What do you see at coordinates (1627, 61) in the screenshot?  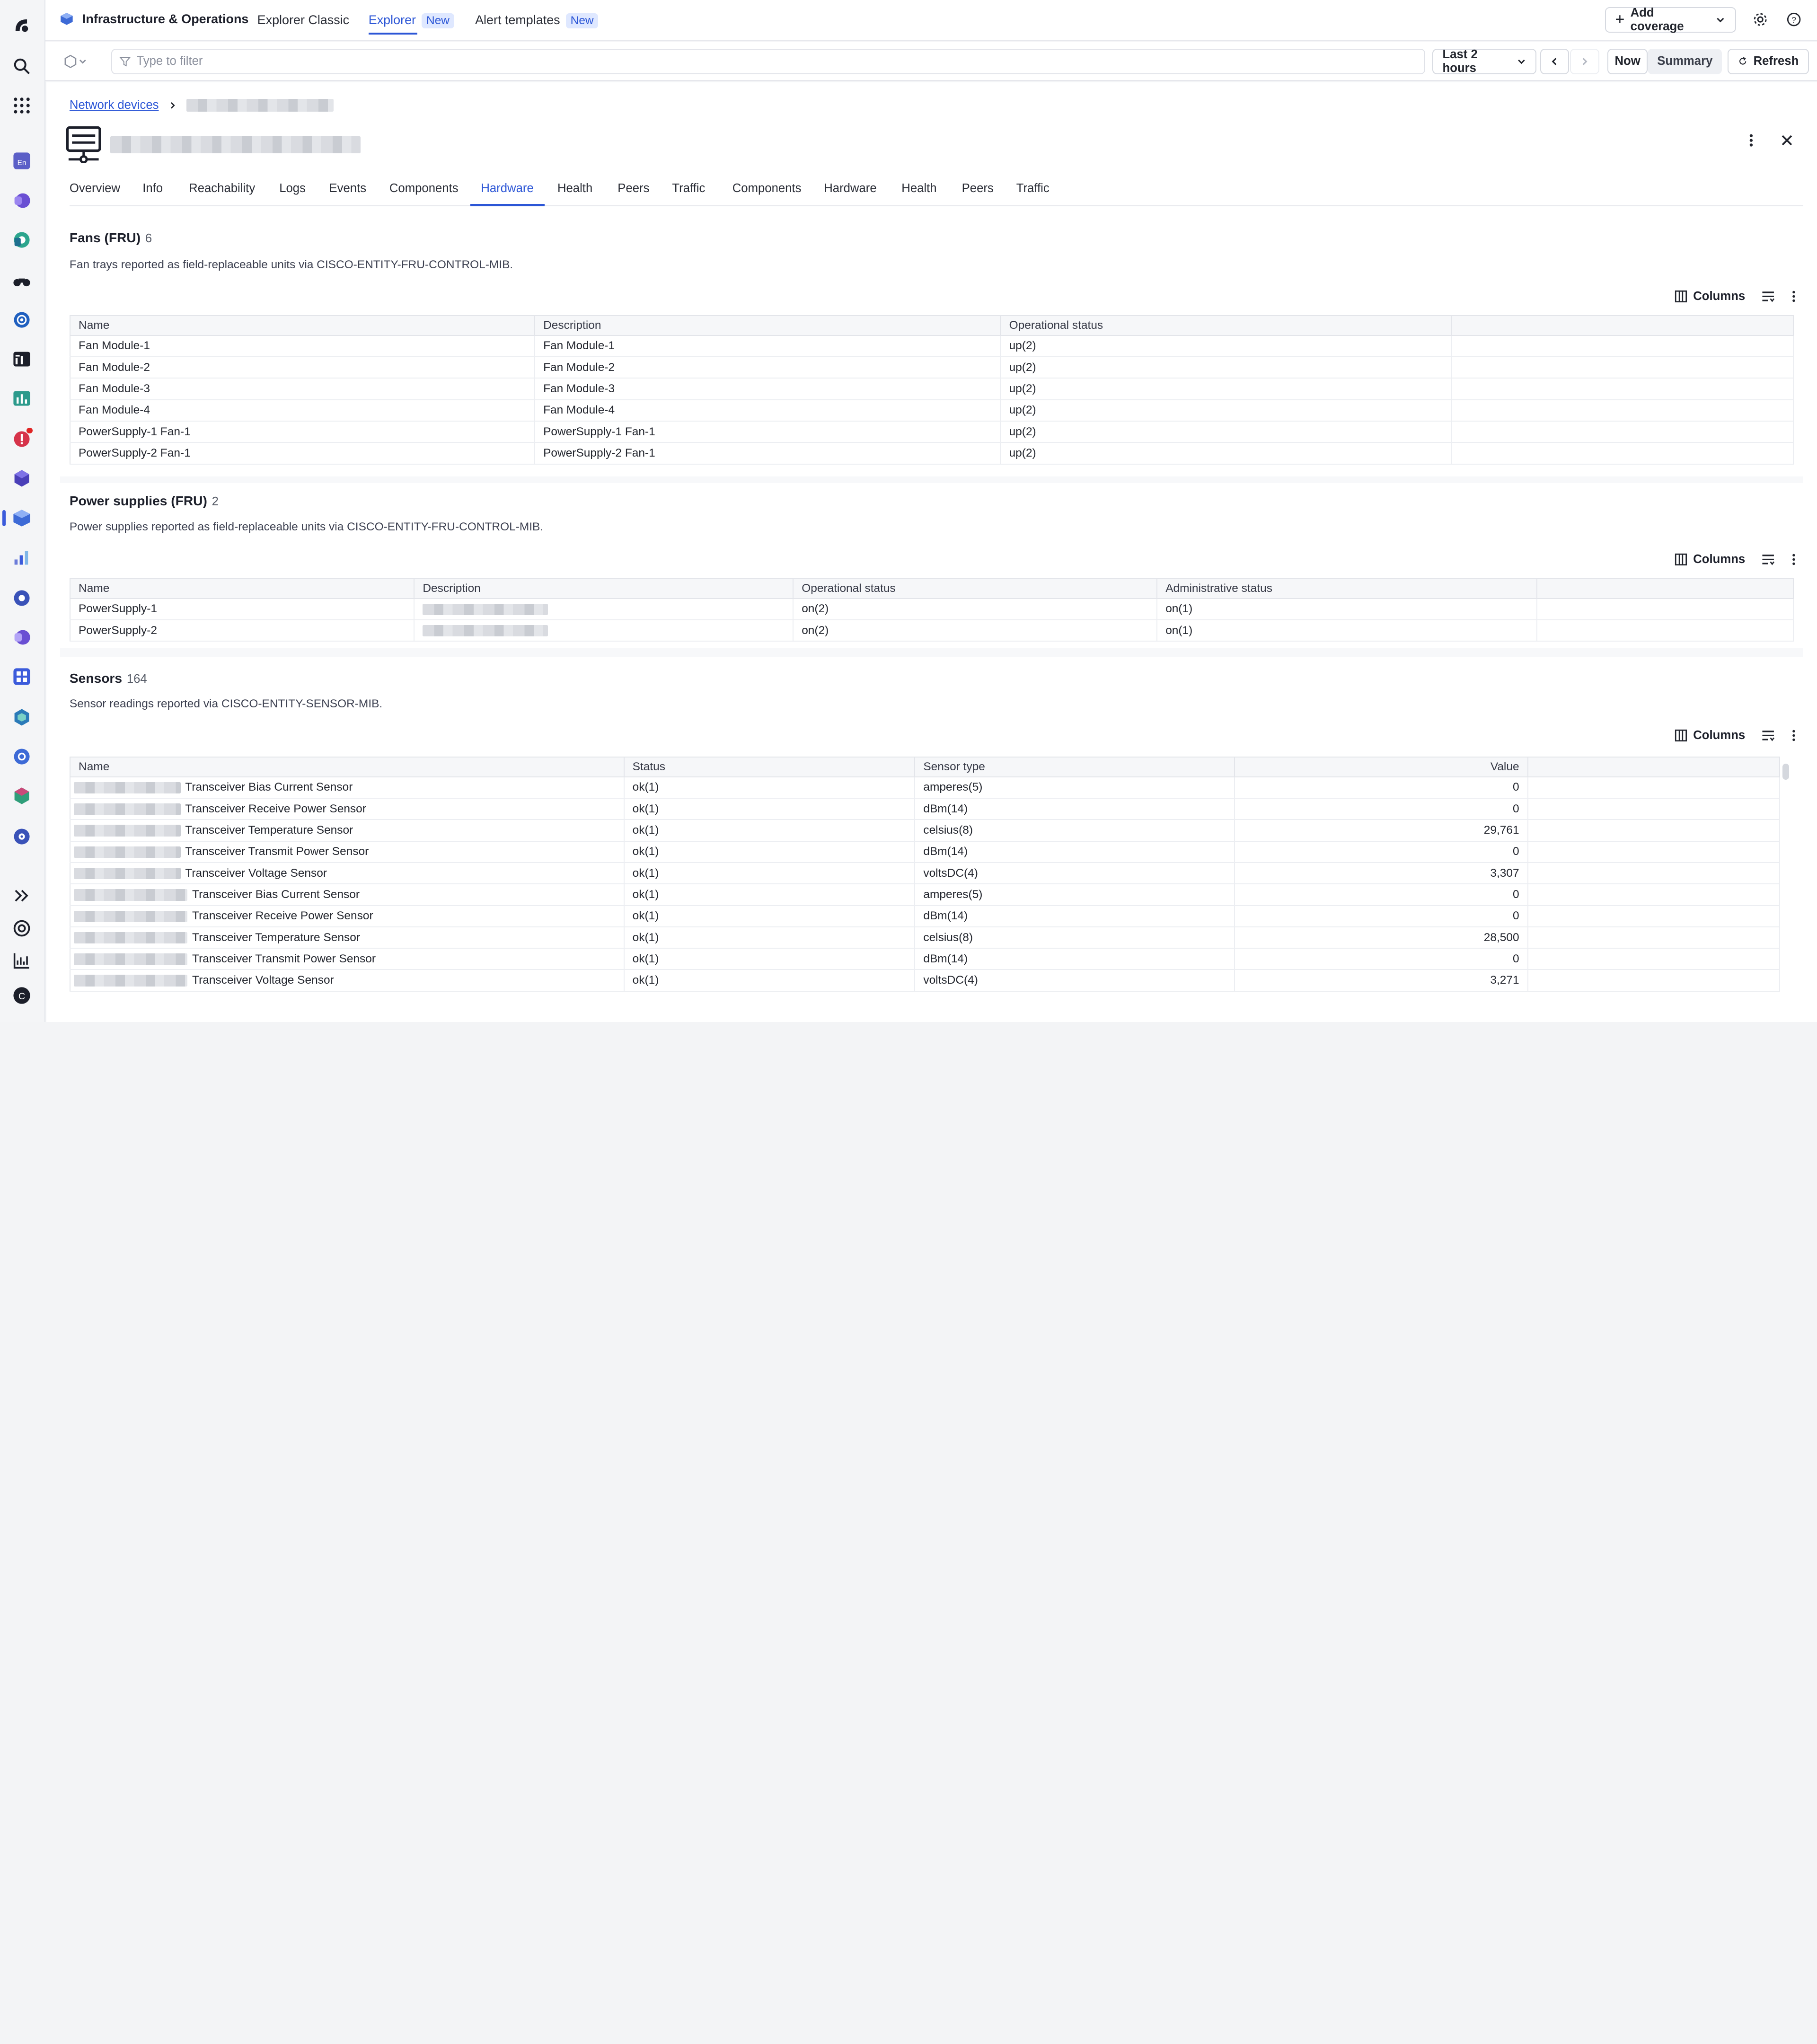 I see `now-button: Now` at bounding box center [1627, 61].